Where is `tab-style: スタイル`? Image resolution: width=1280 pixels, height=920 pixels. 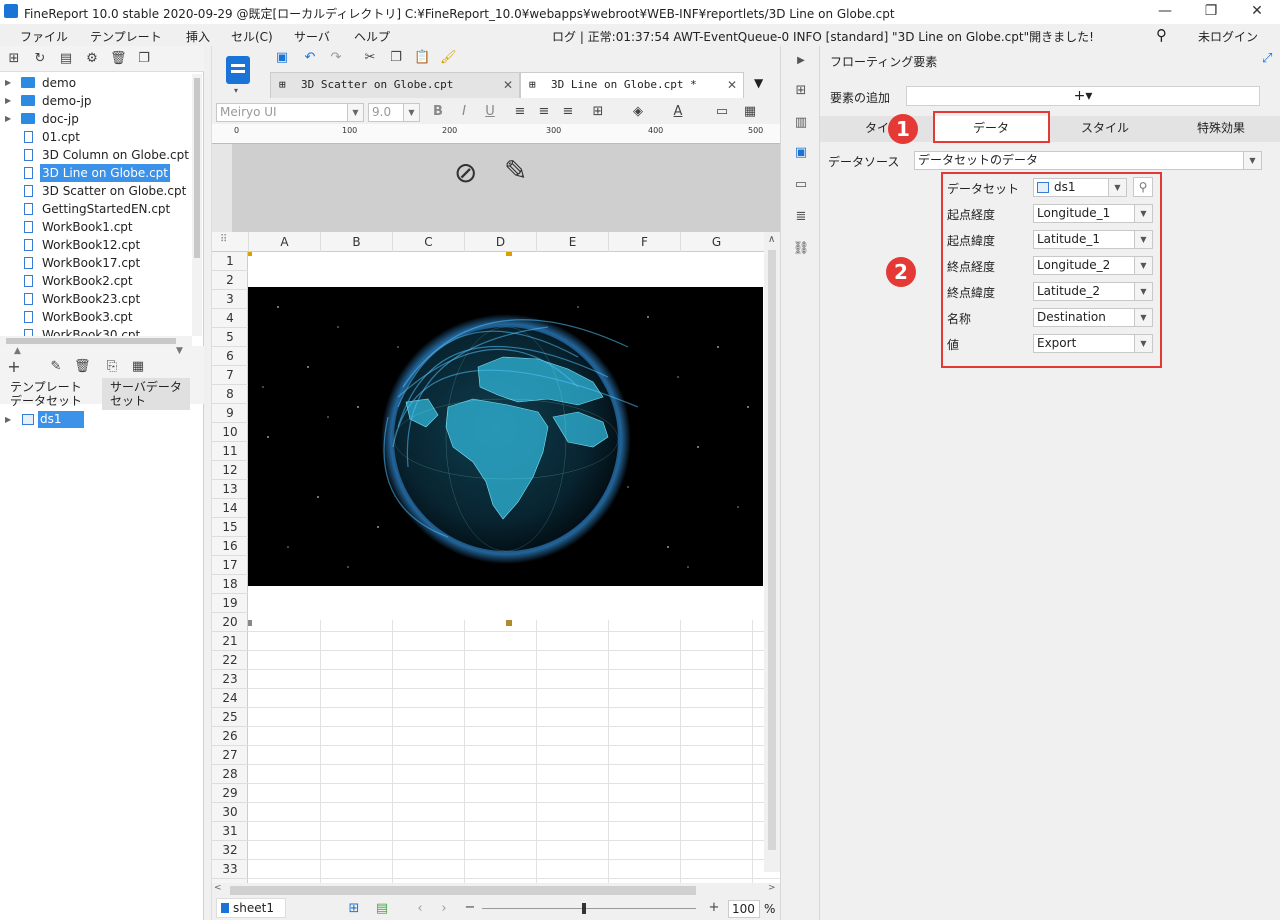
tab-style: スタイル is located at coordinates (1105, 129).